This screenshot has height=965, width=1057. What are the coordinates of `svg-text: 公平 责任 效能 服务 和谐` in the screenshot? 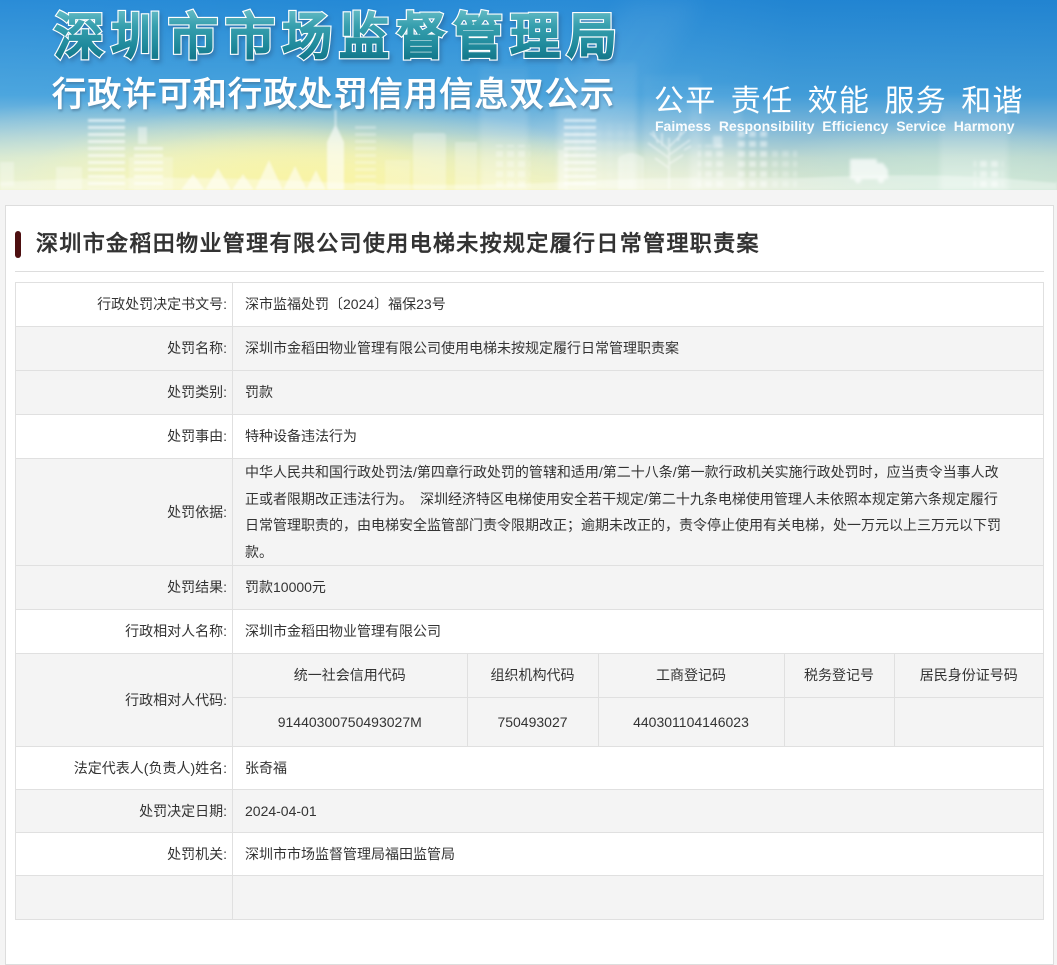 It's located at (839, 101).